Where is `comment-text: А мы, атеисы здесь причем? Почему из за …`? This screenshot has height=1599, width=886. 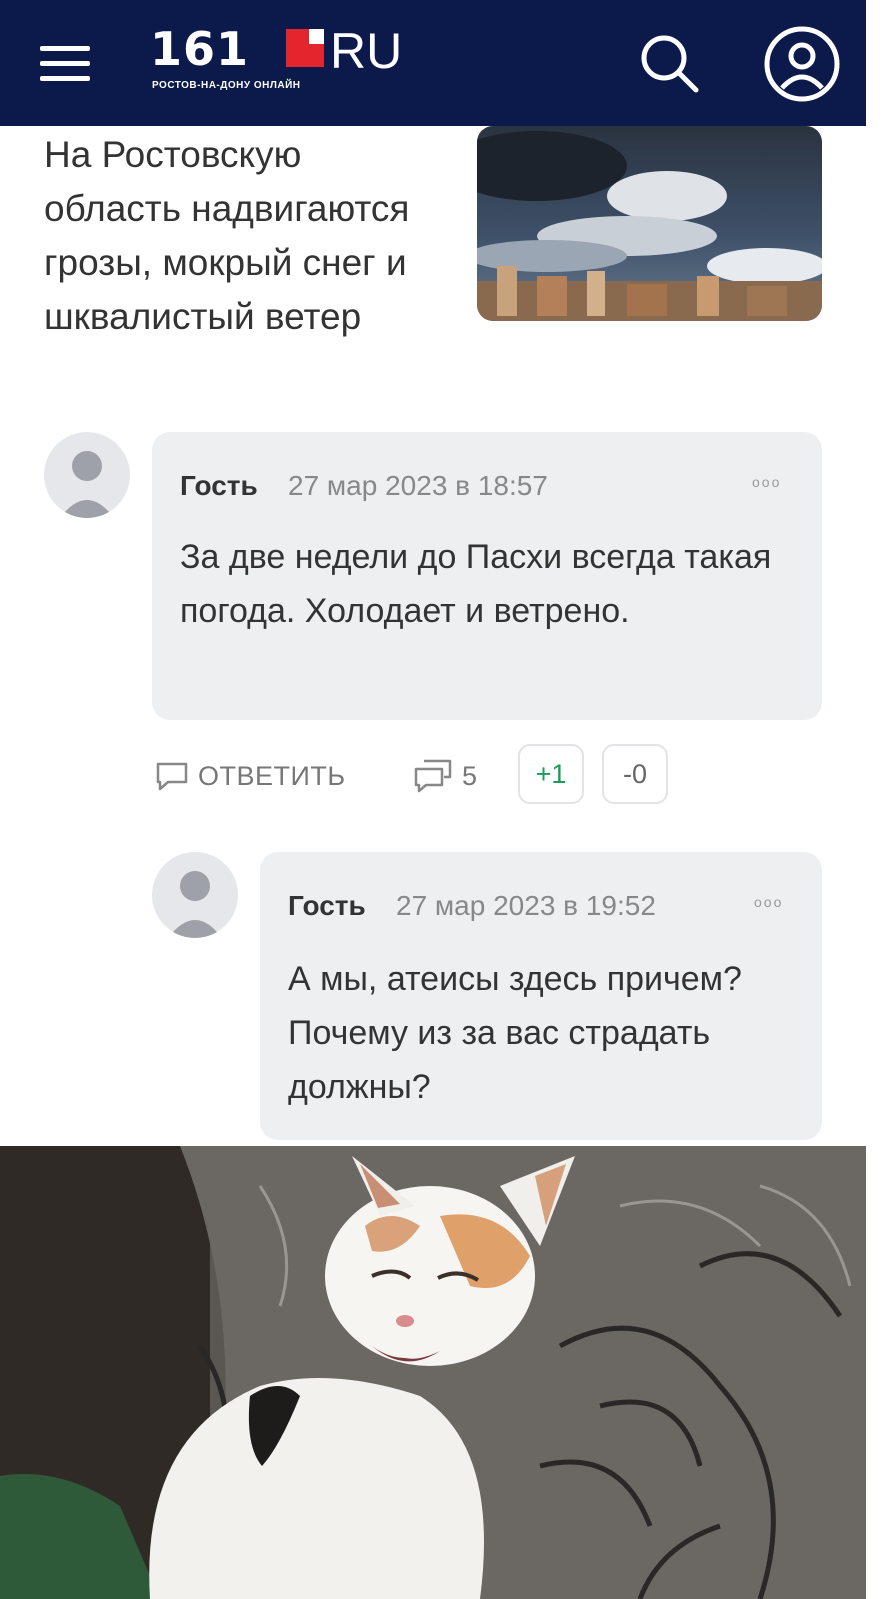
comment-text: А мы, атеисы здесь причем? Почему из за … is located at coordinates (515, 1033).